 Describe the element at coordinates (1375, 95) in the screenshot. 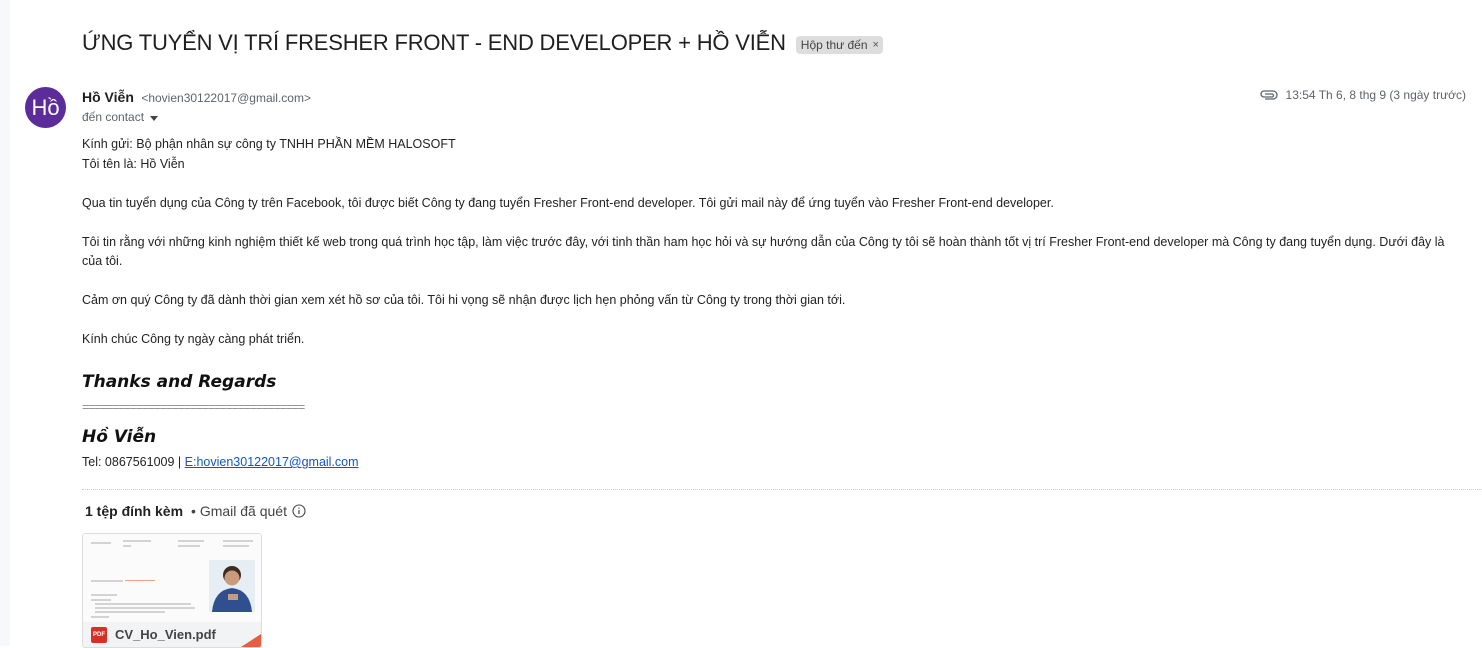

I see `email-timestamp: 13:54 Th 6, 8 thg 9 (3 ngày trước)` at that location.